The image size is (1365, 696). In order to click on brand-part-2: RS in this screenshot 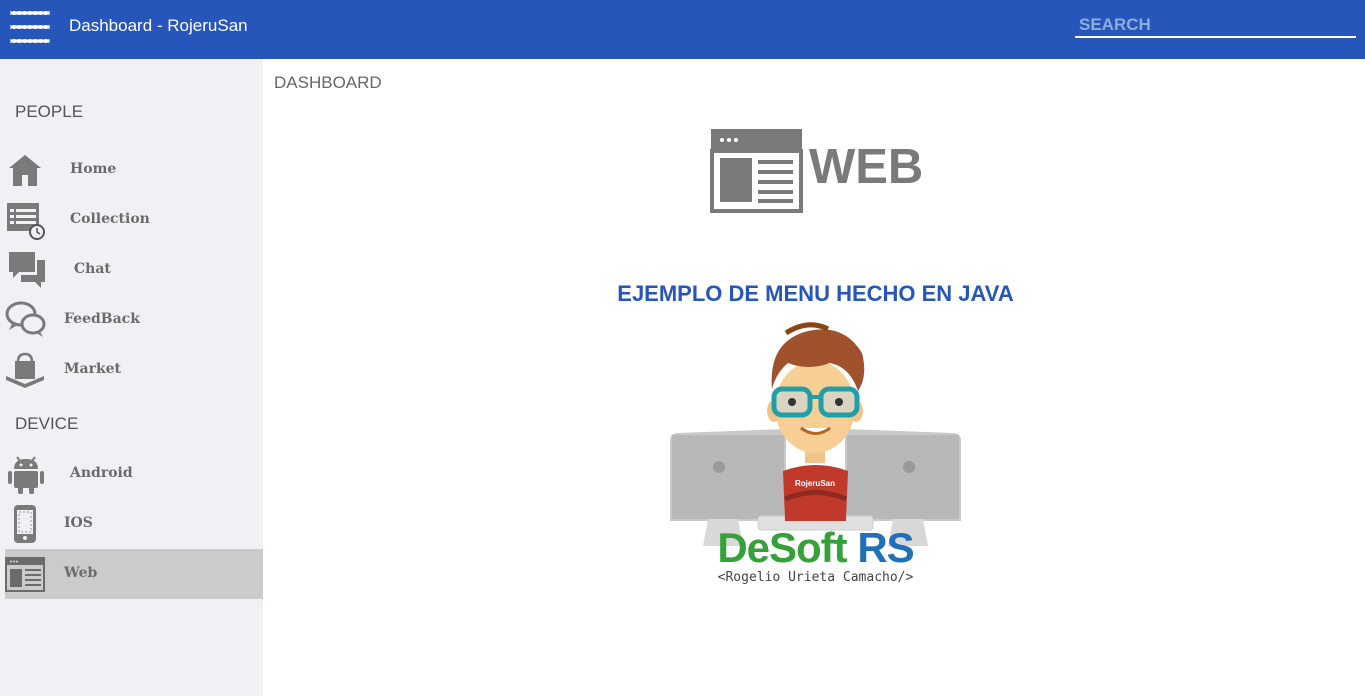, I will do `click(885, 547)`.